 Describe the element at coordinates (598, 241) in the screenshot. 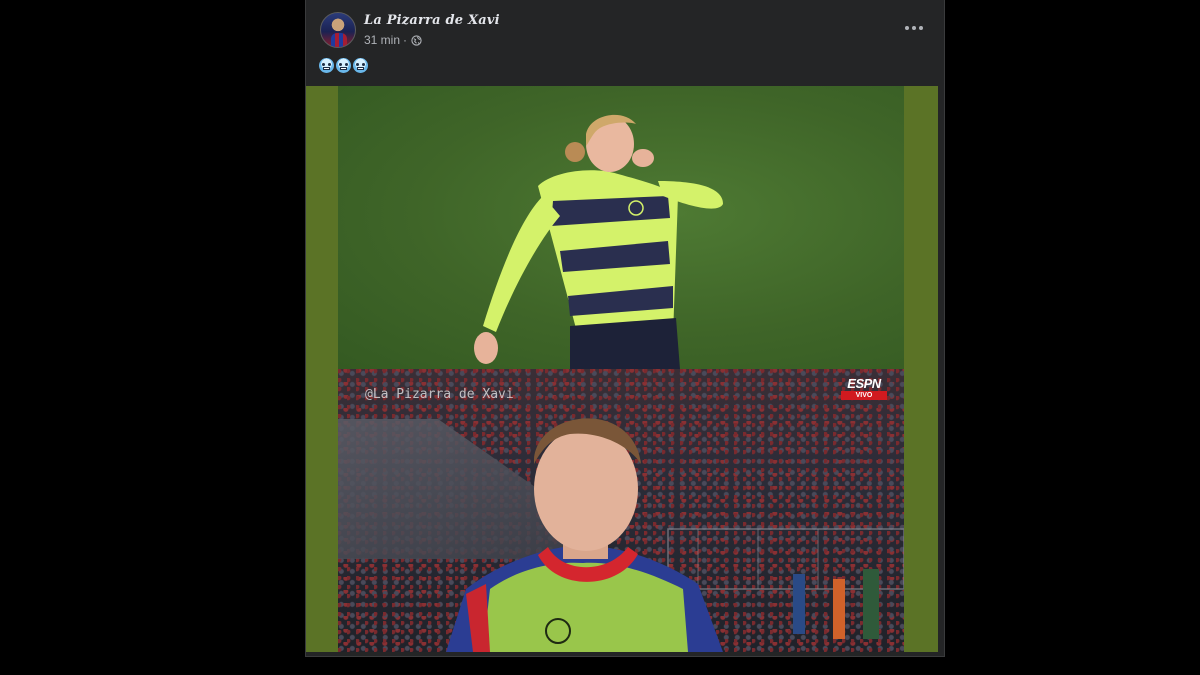

I see `player-illustration` at that location.